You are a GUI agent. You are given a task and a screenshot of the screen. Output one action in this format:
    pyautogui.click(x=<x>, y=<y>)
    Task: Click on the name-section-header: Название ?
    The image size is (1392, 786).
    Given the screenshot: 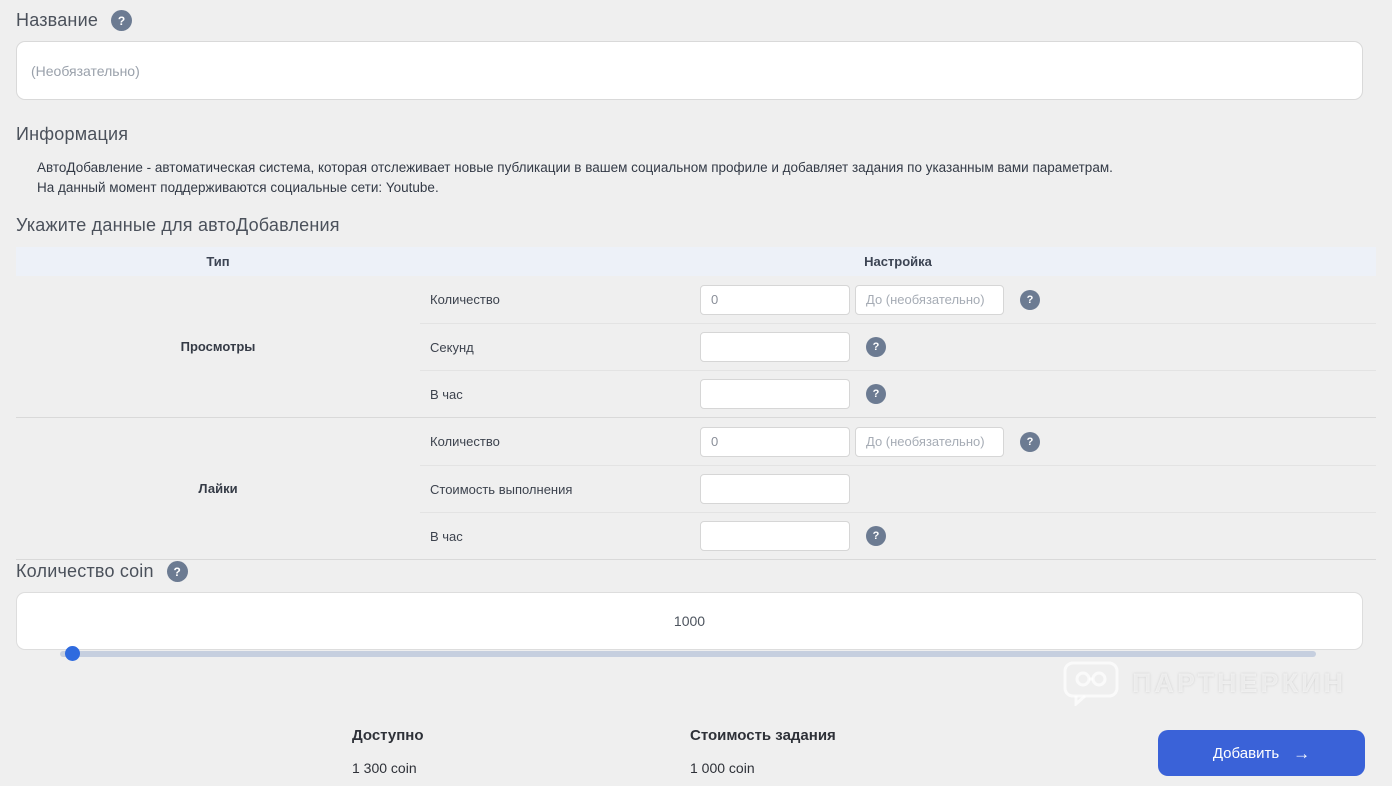 What is the action you would take?
    pyautogui.click(x=74, y=20)
    